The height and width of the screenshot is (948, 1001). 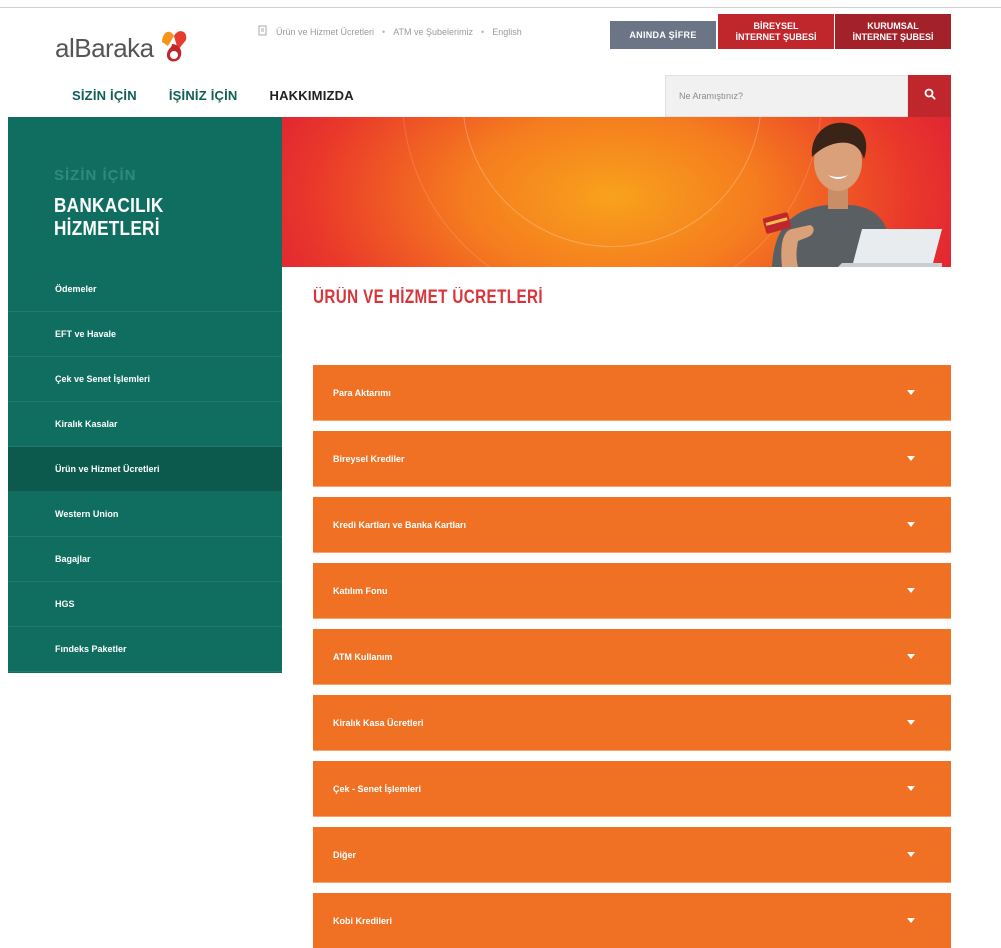 I want to click on top-rule, so click(x=500, y=4).